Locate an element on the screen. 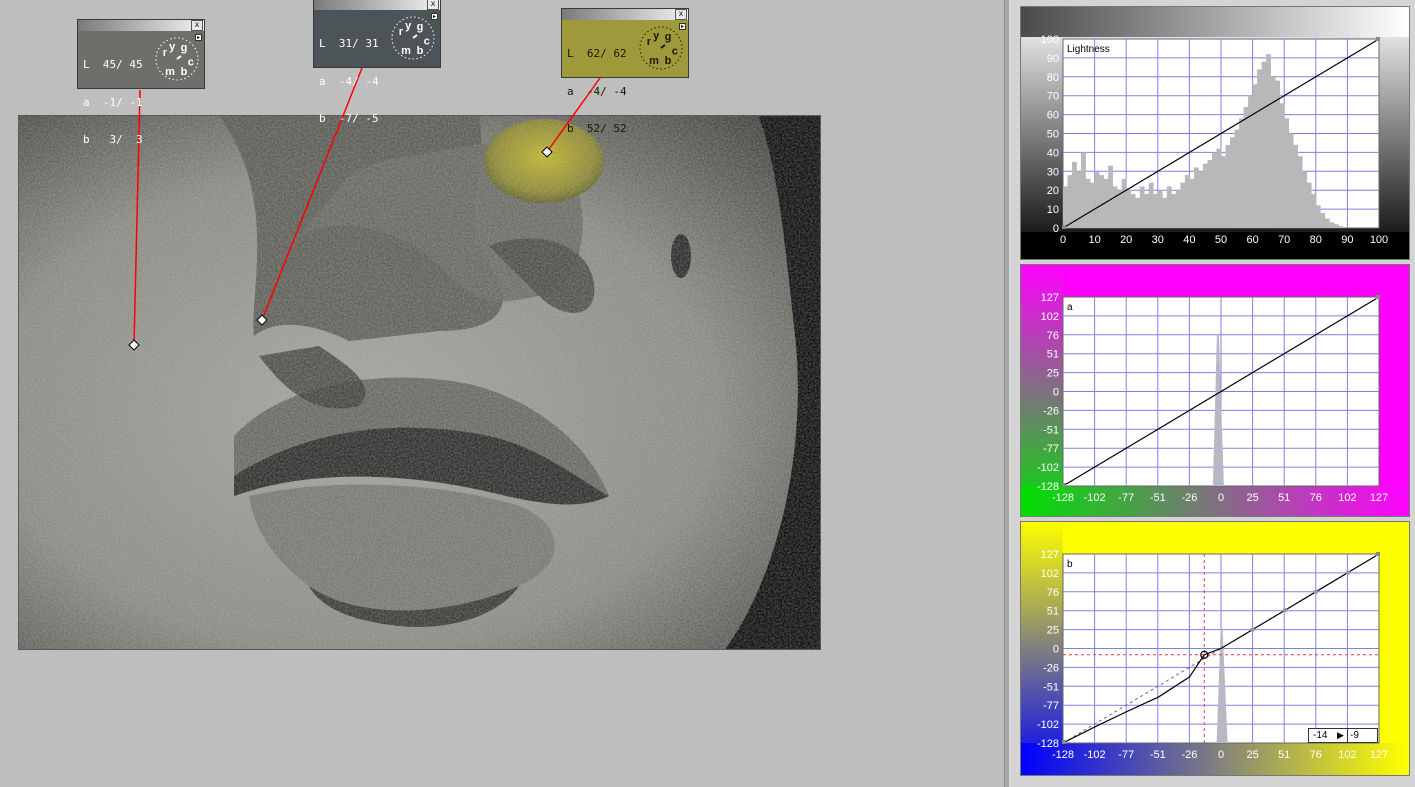 The width and height of the screenshot is (1415, 787). color-sampler-3: x ▸ L 62/ 62 a -4/ -4 b 52/ 52 rygcbm is located at coordinates (625, 71).